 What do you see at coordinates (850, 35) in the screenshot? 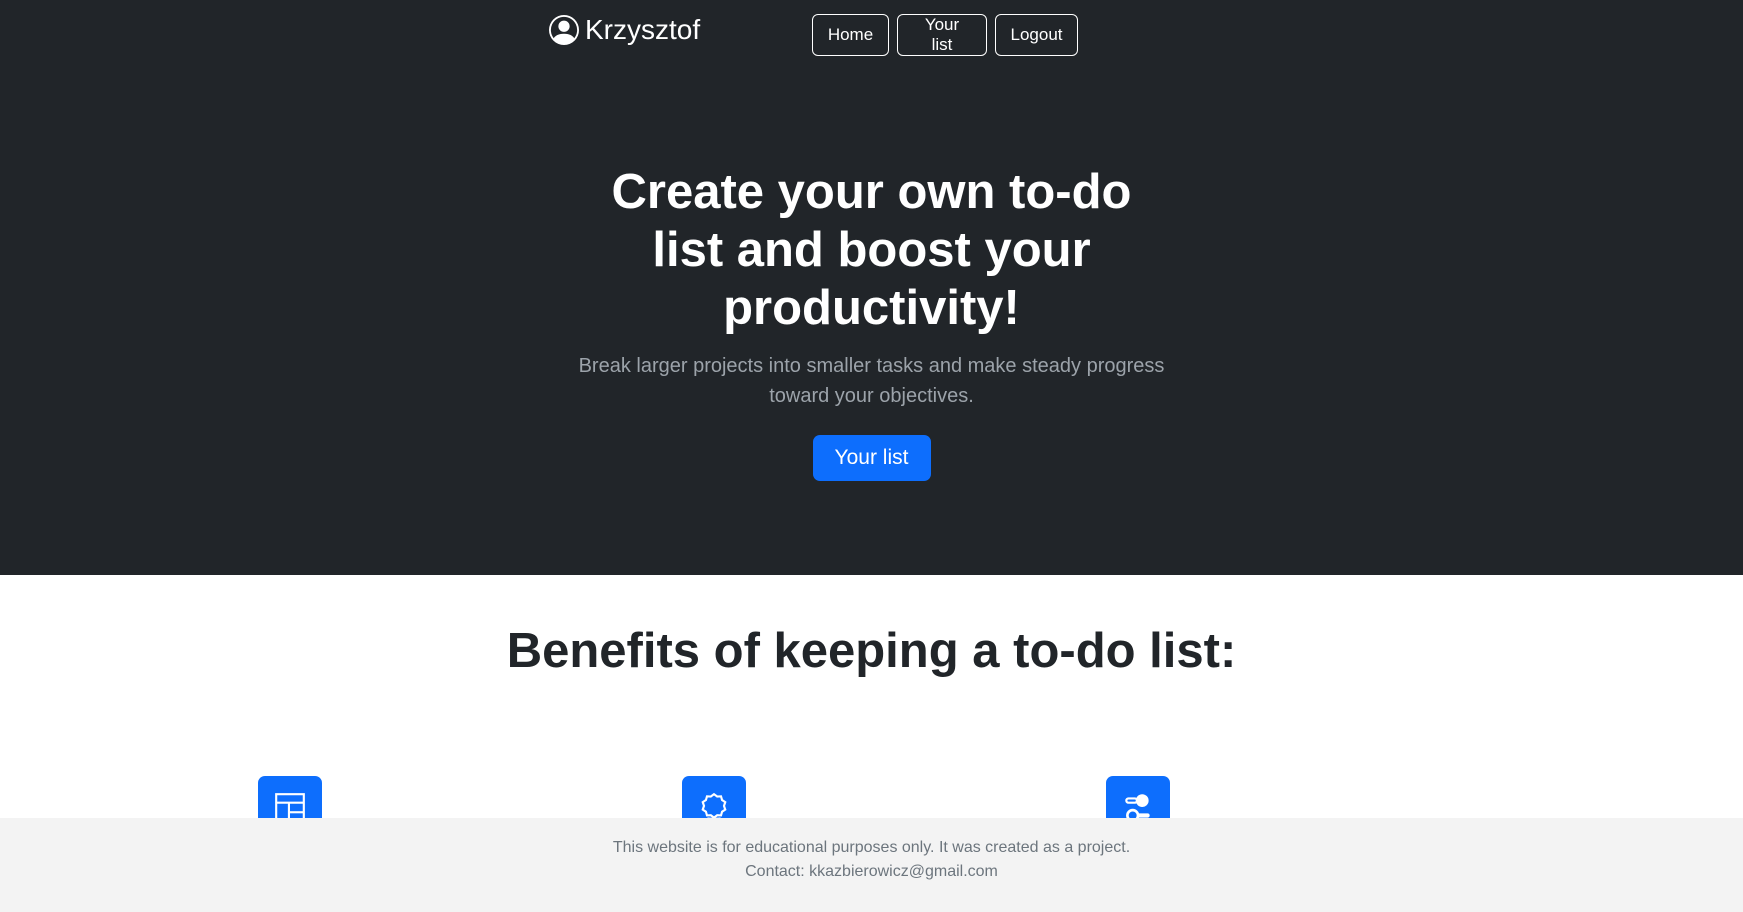
I see `home-button: Home` at bounding box center [850, 35].